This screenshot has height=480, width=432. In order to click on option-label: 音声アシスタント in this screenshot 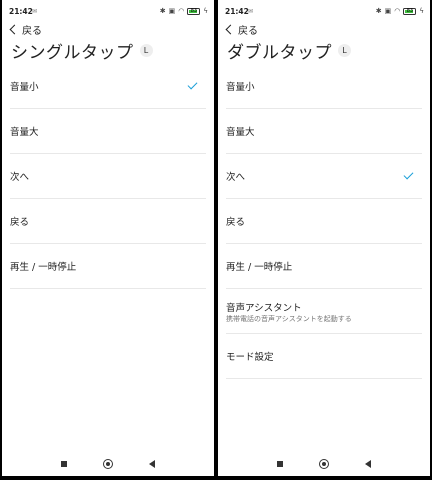, I will do `click(264, 308)`.